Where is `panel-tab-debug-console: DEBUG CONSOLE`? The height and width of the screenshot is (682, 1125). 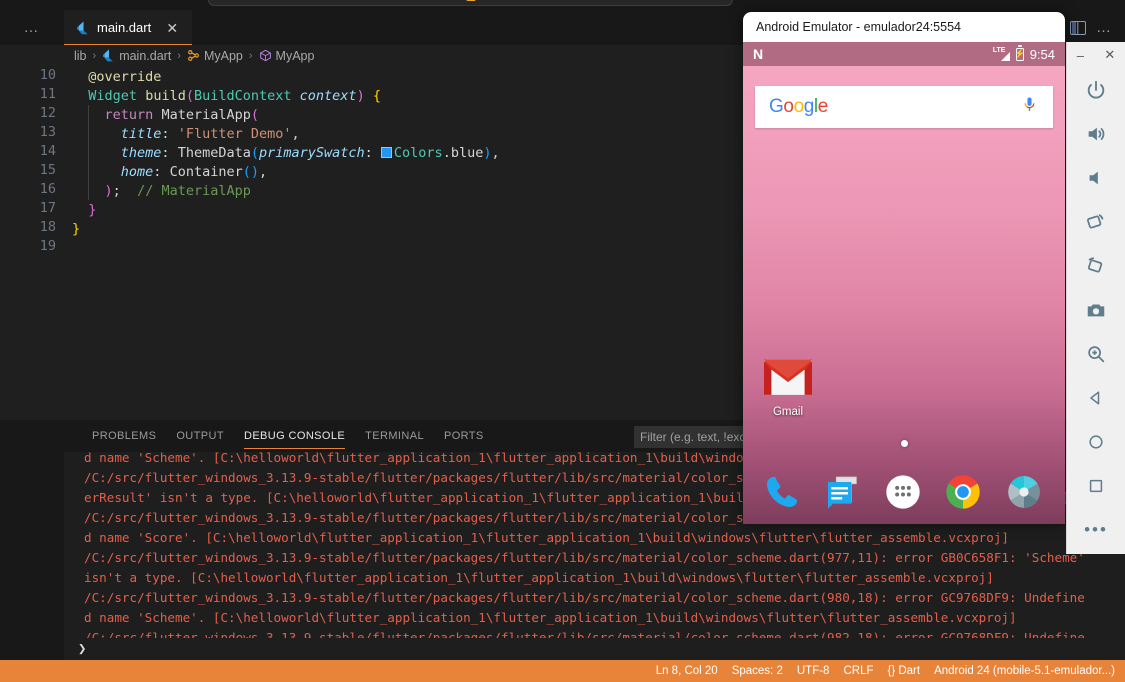 panel-tab-debug-console: DEBUG CONSOLE is located at coordinates (294, 436).